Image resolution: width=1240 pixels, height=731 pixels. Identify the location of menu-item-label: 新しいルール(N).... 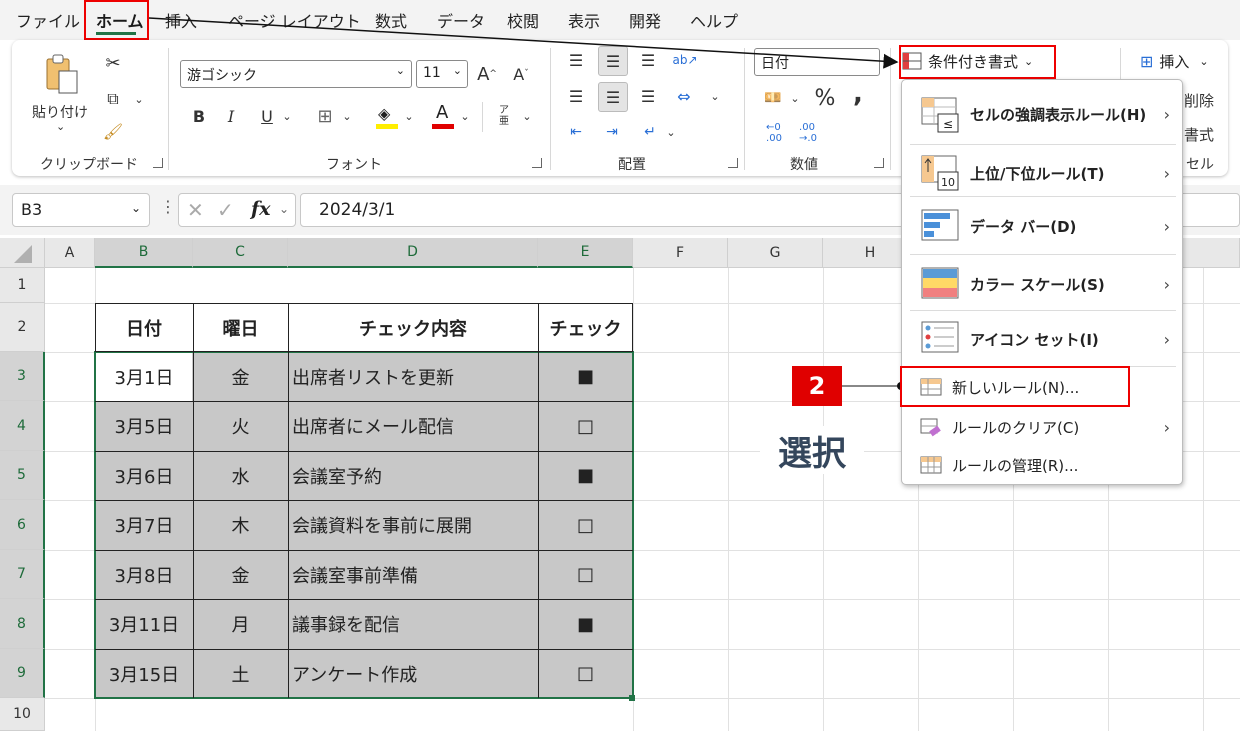
(1016, 387).